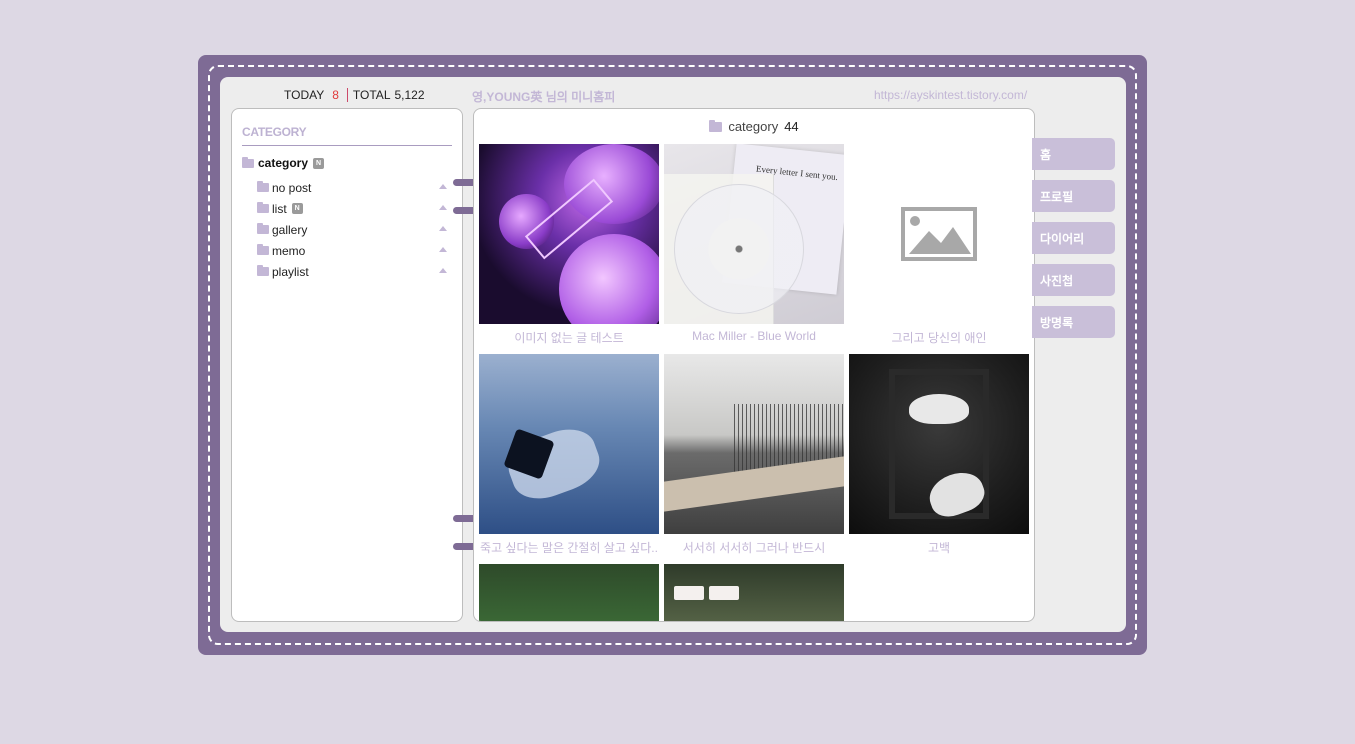 This screenshot has width=1355, height=744. What do you see at coordinates (279, 208) in the screenshot?
I see `category-item-label: list` at bounding box center [279, 208].